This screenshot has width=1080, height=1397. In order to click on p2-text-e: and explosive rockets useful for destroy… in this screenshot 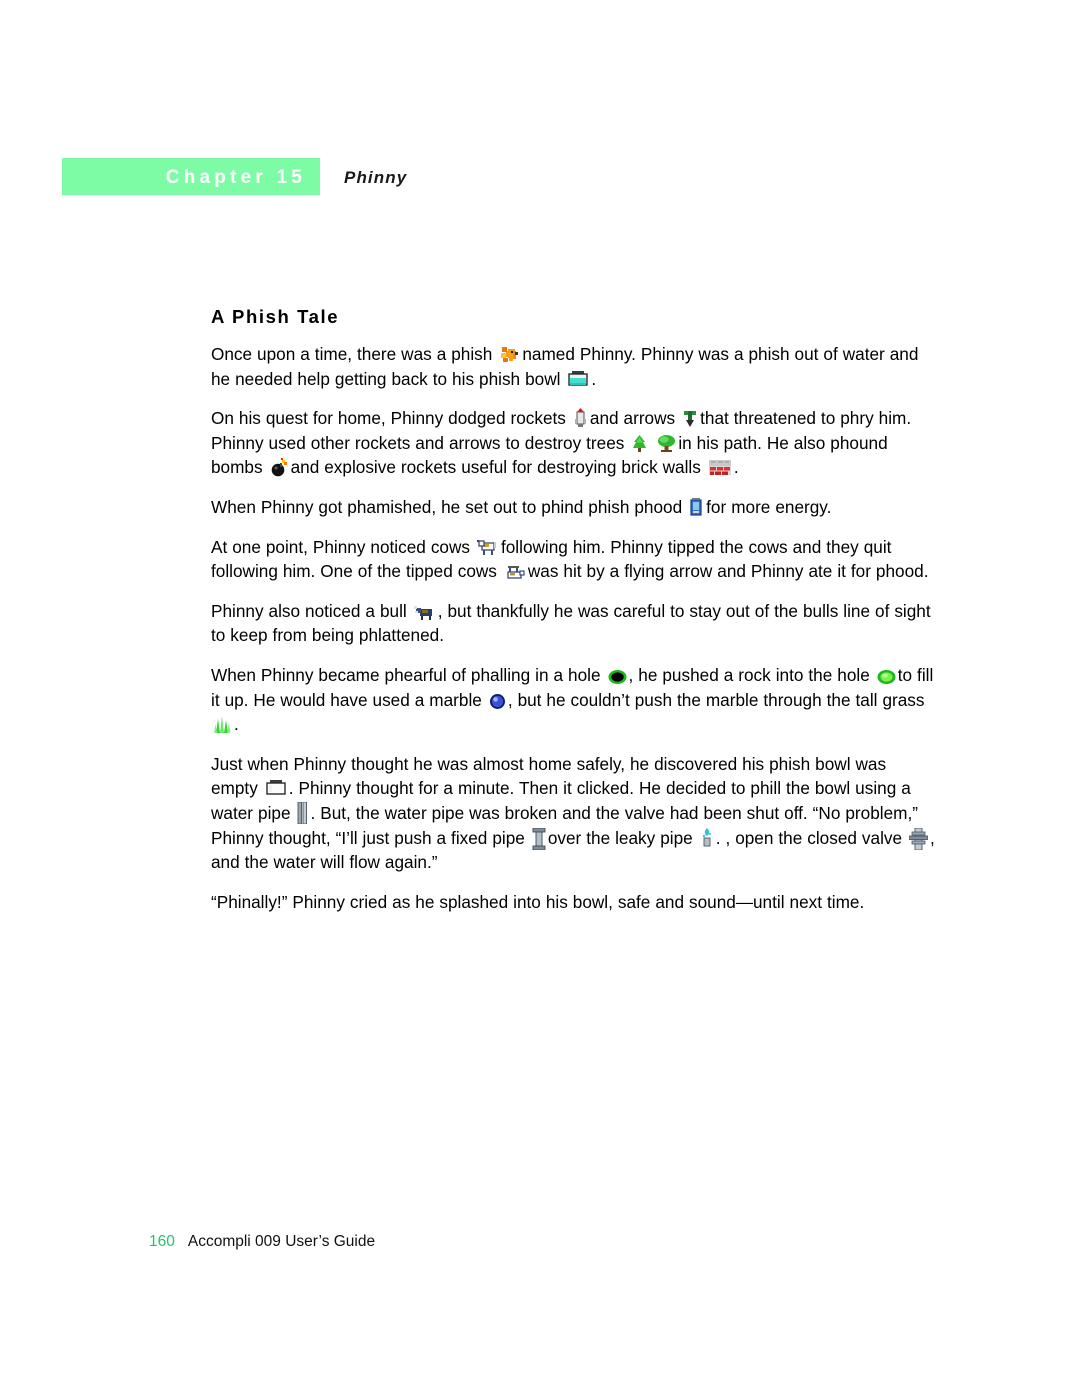, I will do `click(495, 467)`.